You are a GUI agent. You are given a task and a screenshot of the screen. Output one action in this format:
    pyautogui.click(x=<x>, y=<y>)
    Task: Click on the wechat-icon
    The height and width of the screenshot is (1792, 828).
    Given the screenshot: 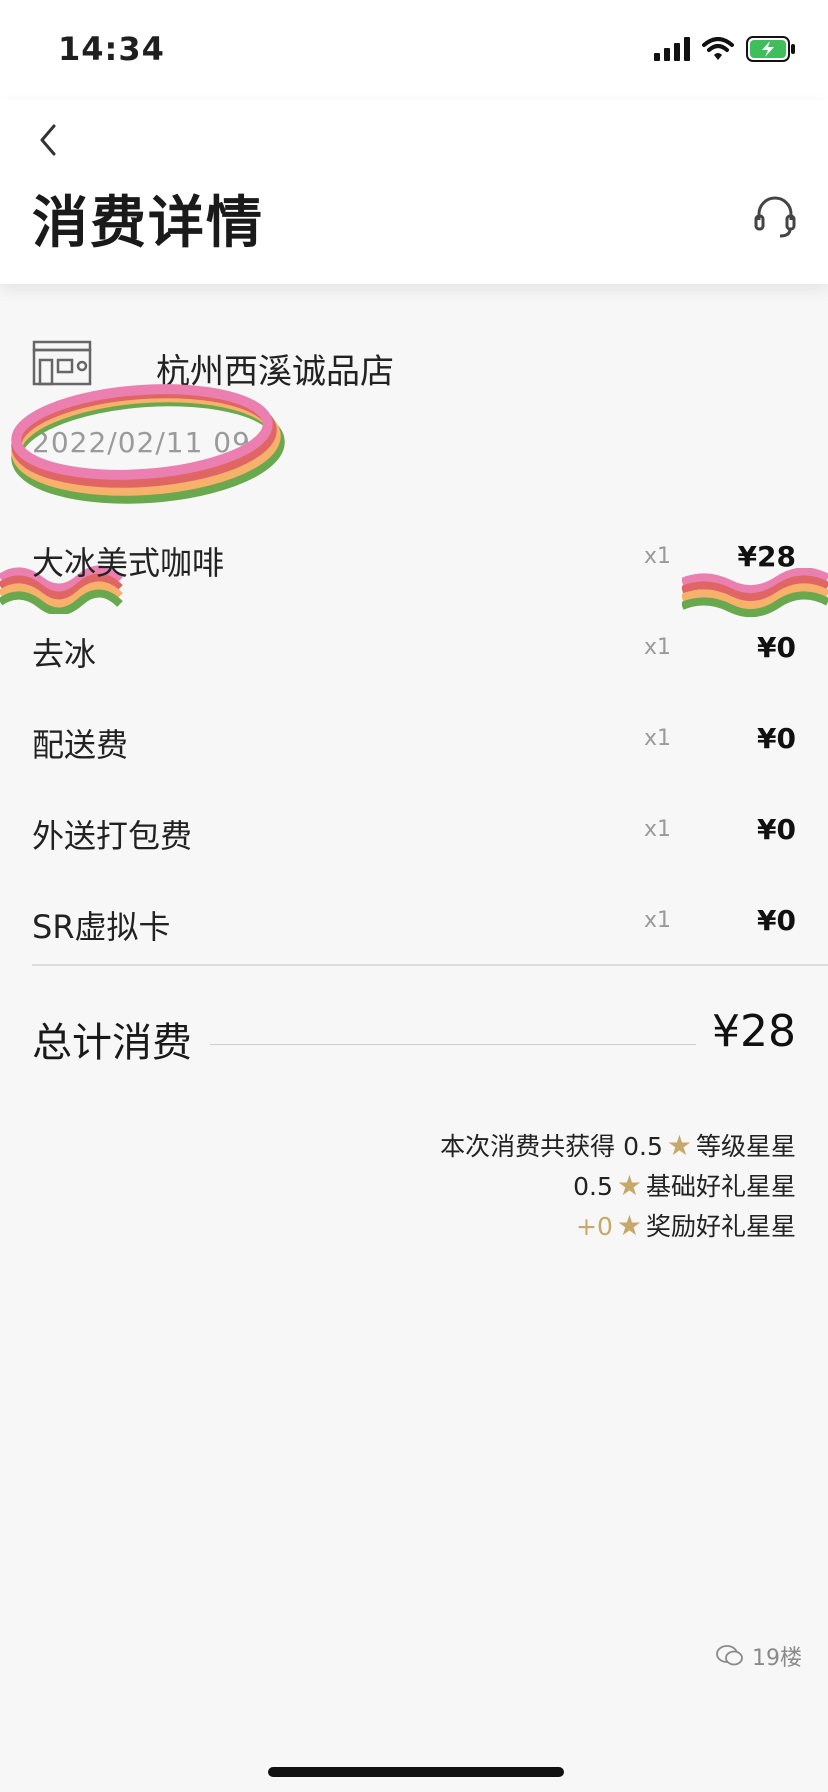 What is the action you would take?
    pyautogui.click(x=729, y=1655)
    